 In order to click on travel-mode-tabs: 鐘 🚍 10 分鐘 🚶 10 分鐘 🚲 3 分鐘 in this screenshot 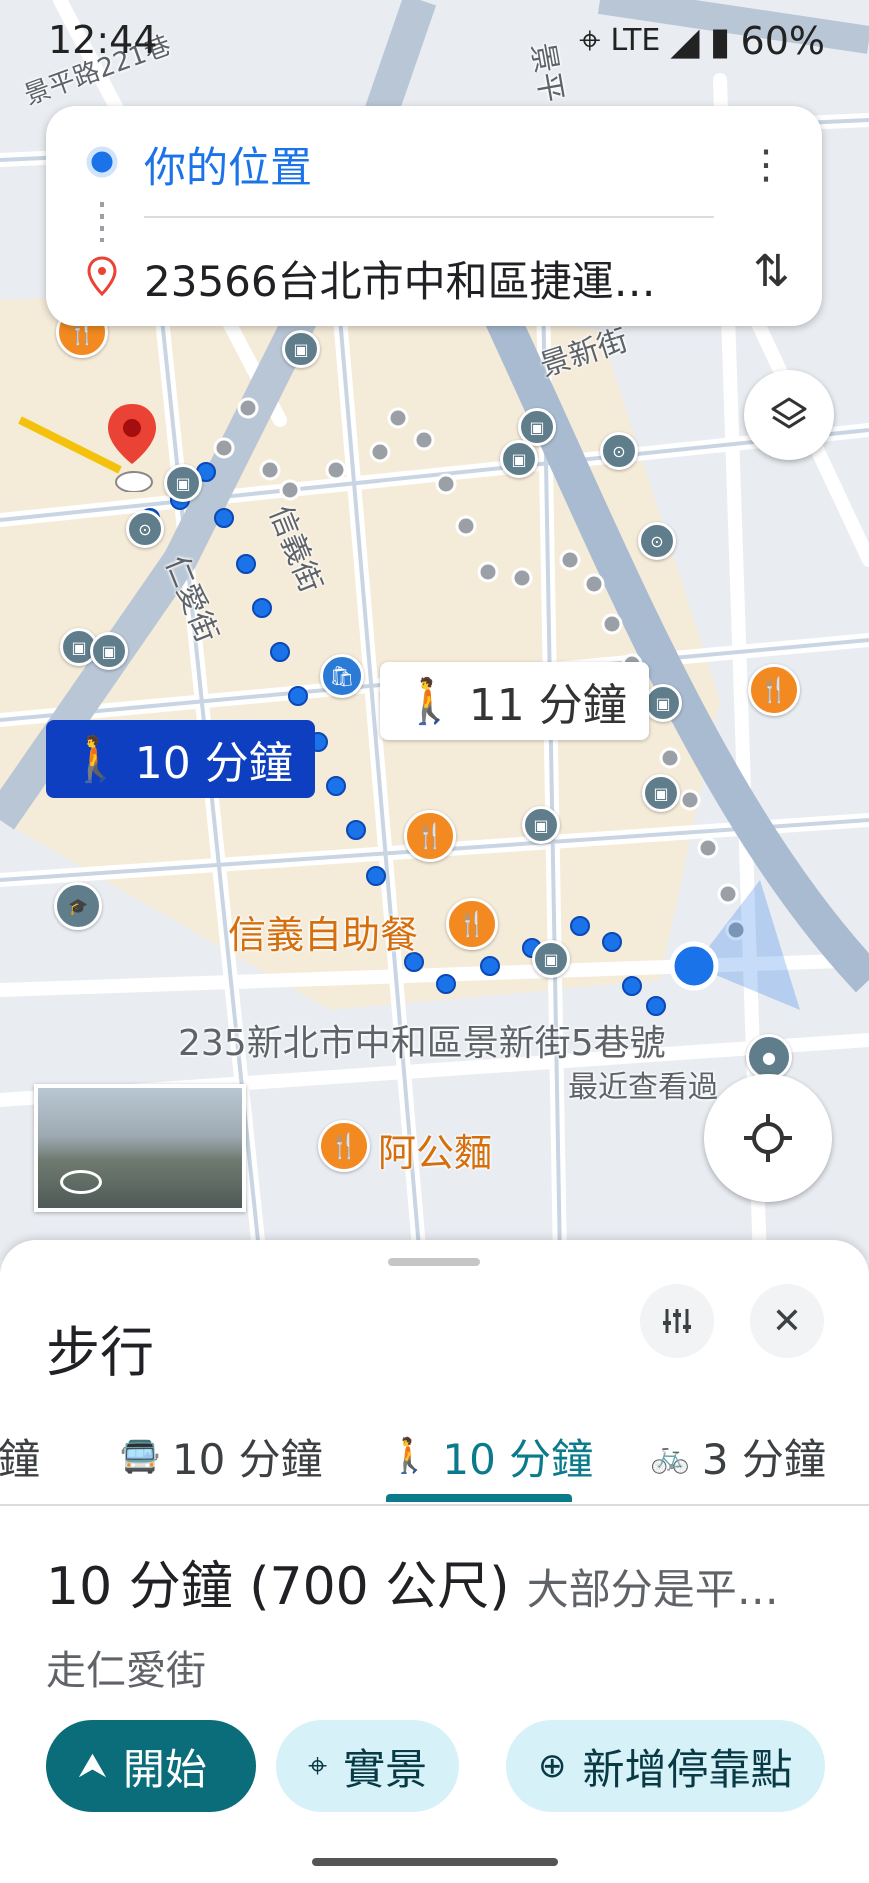, I will do `click(434, 1457)`.